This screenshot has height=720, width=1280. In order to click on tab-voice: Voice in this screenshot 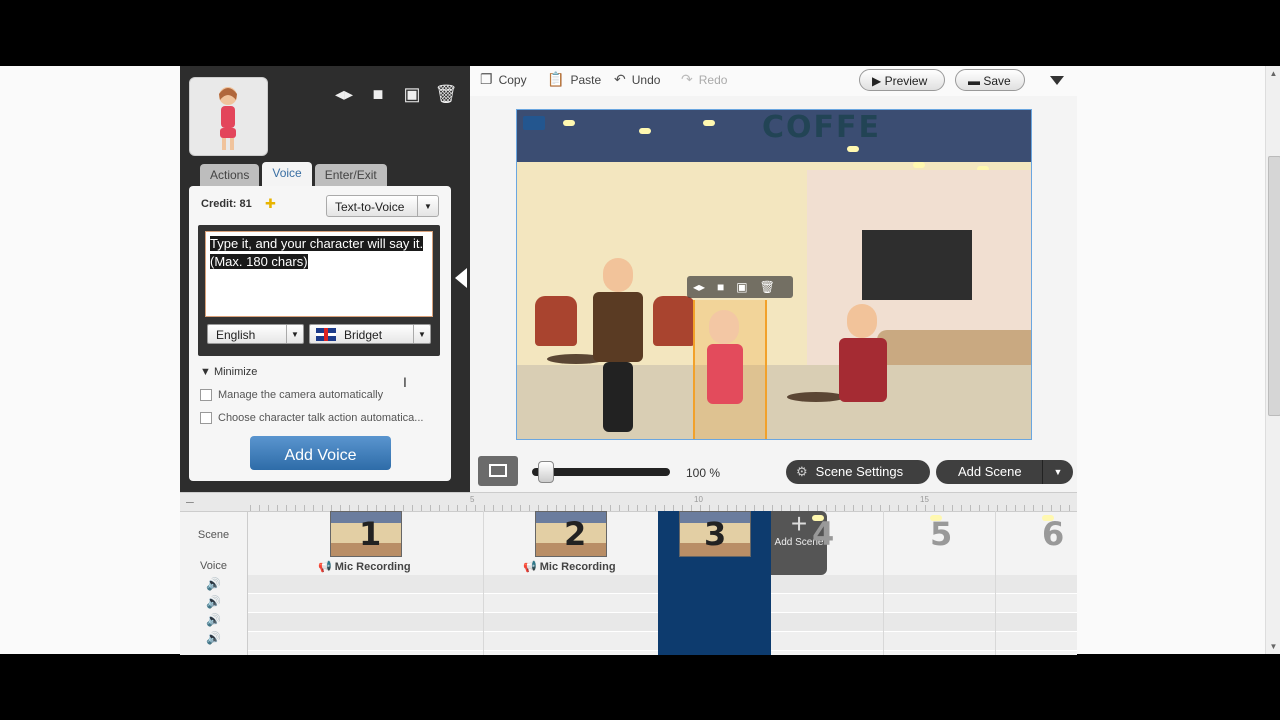, I will do `click(287, 174)`.